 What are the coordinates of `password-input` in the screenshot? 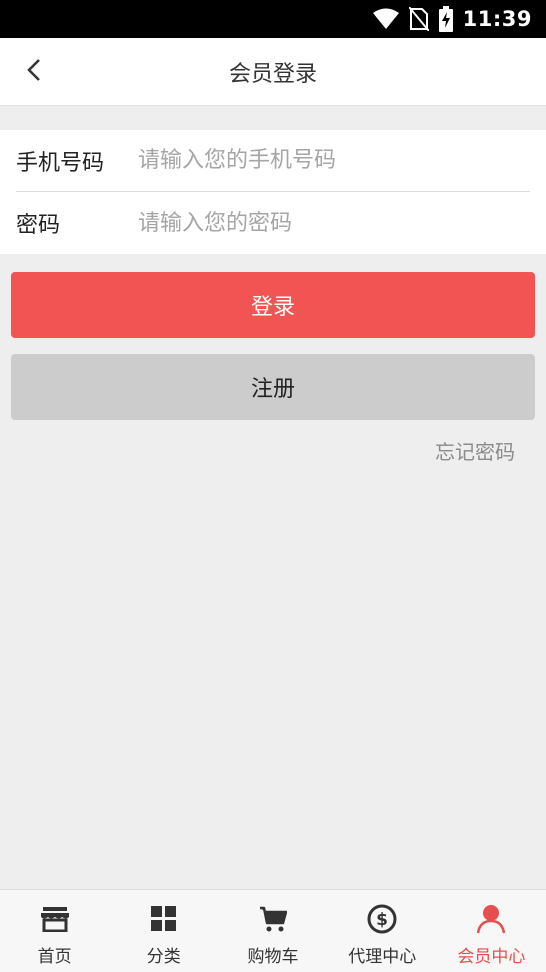 It's located at (328, 223).